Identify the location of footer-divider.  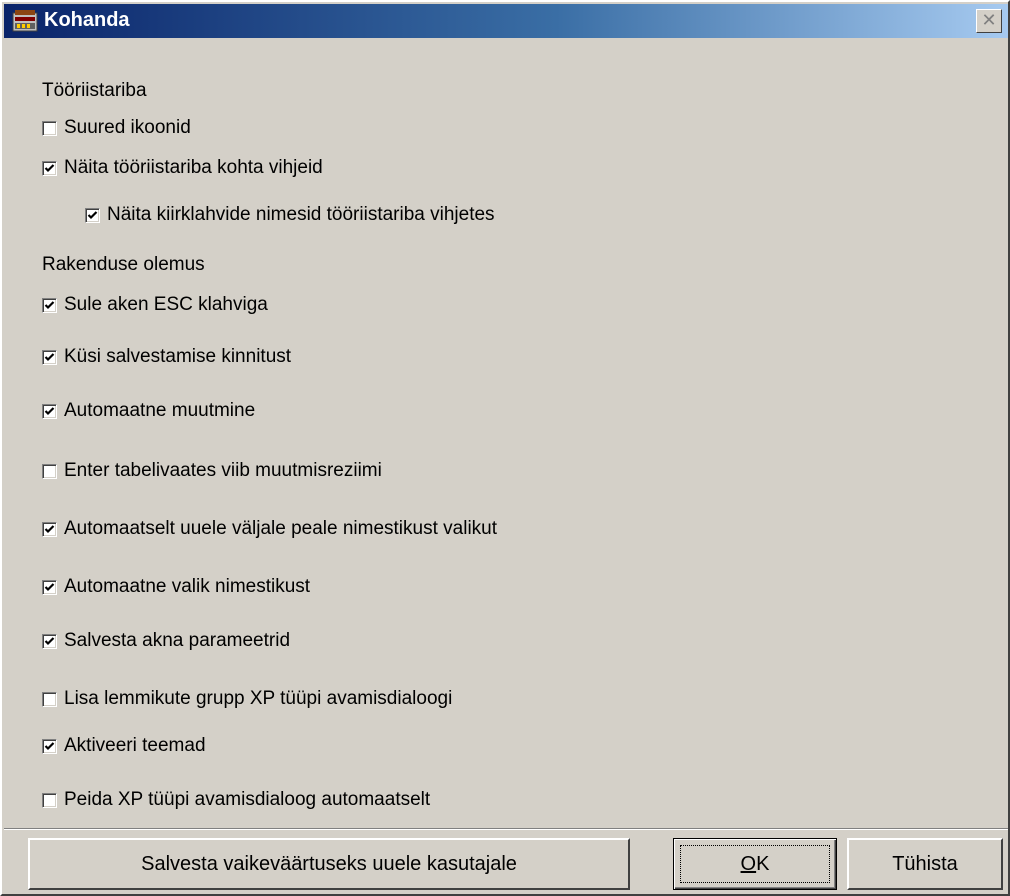
(506, 829).